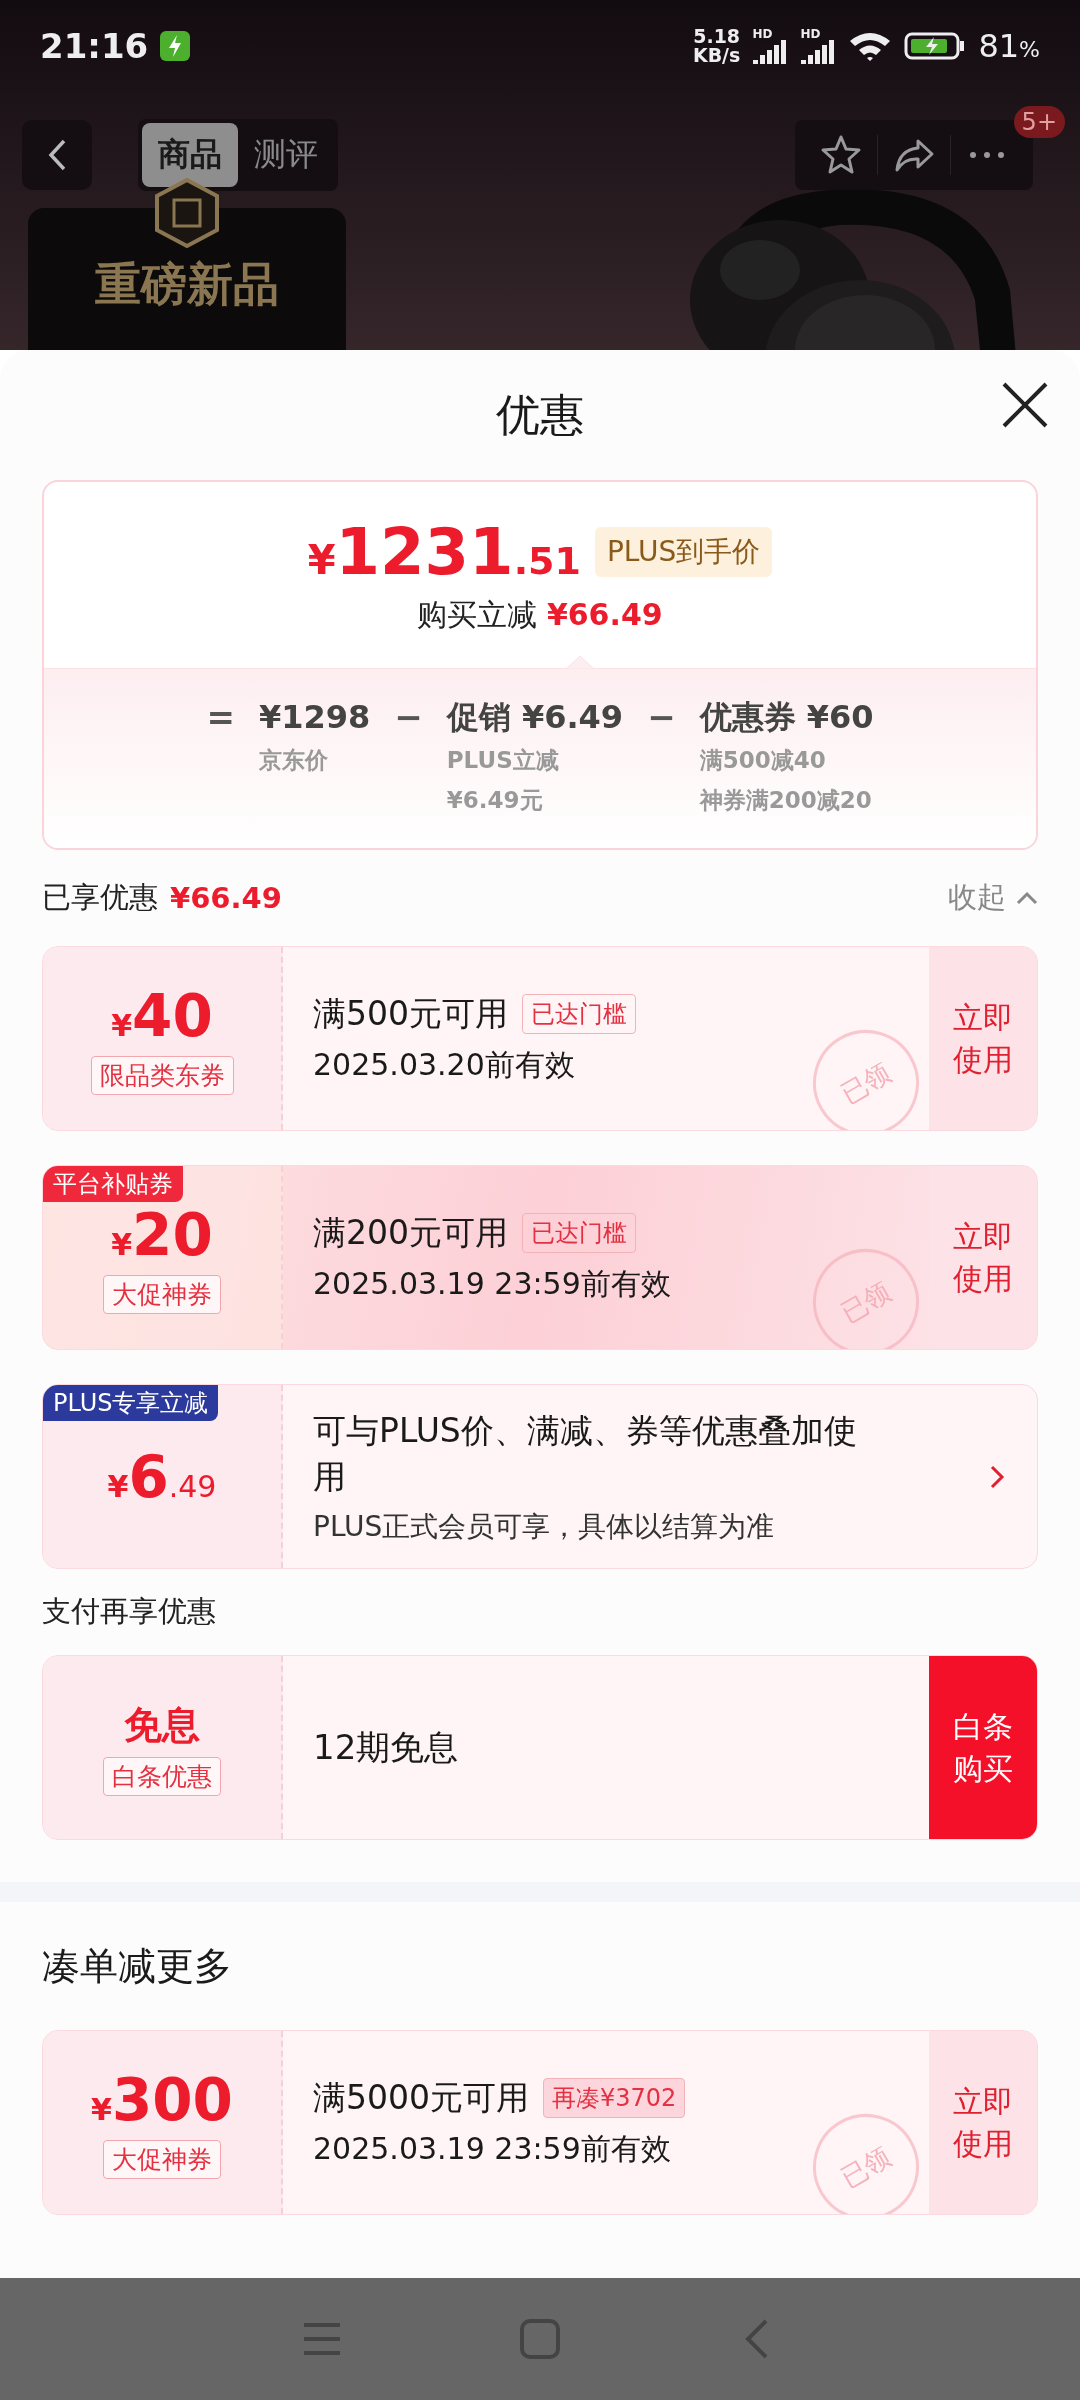 Image resolution: width=1080 pixels, height=2400 pixels. Describe the element at coordinates (993, 898) in the screenshot. I see `collapse-toggle: 收起` at that location.